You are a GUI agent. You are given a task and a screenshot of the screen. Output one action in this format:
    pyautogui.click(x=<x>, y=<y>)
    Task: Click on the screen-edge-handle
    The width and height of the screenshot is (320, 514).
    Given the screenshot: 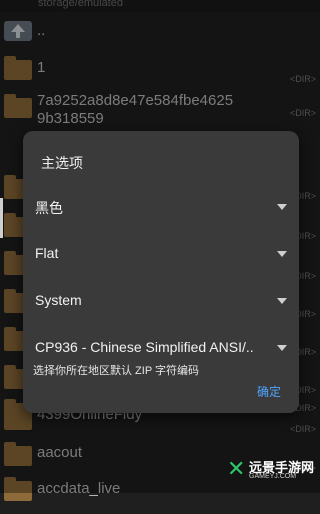 What is the action you would take?
    pyautogui.click(x=1, y=218)
    